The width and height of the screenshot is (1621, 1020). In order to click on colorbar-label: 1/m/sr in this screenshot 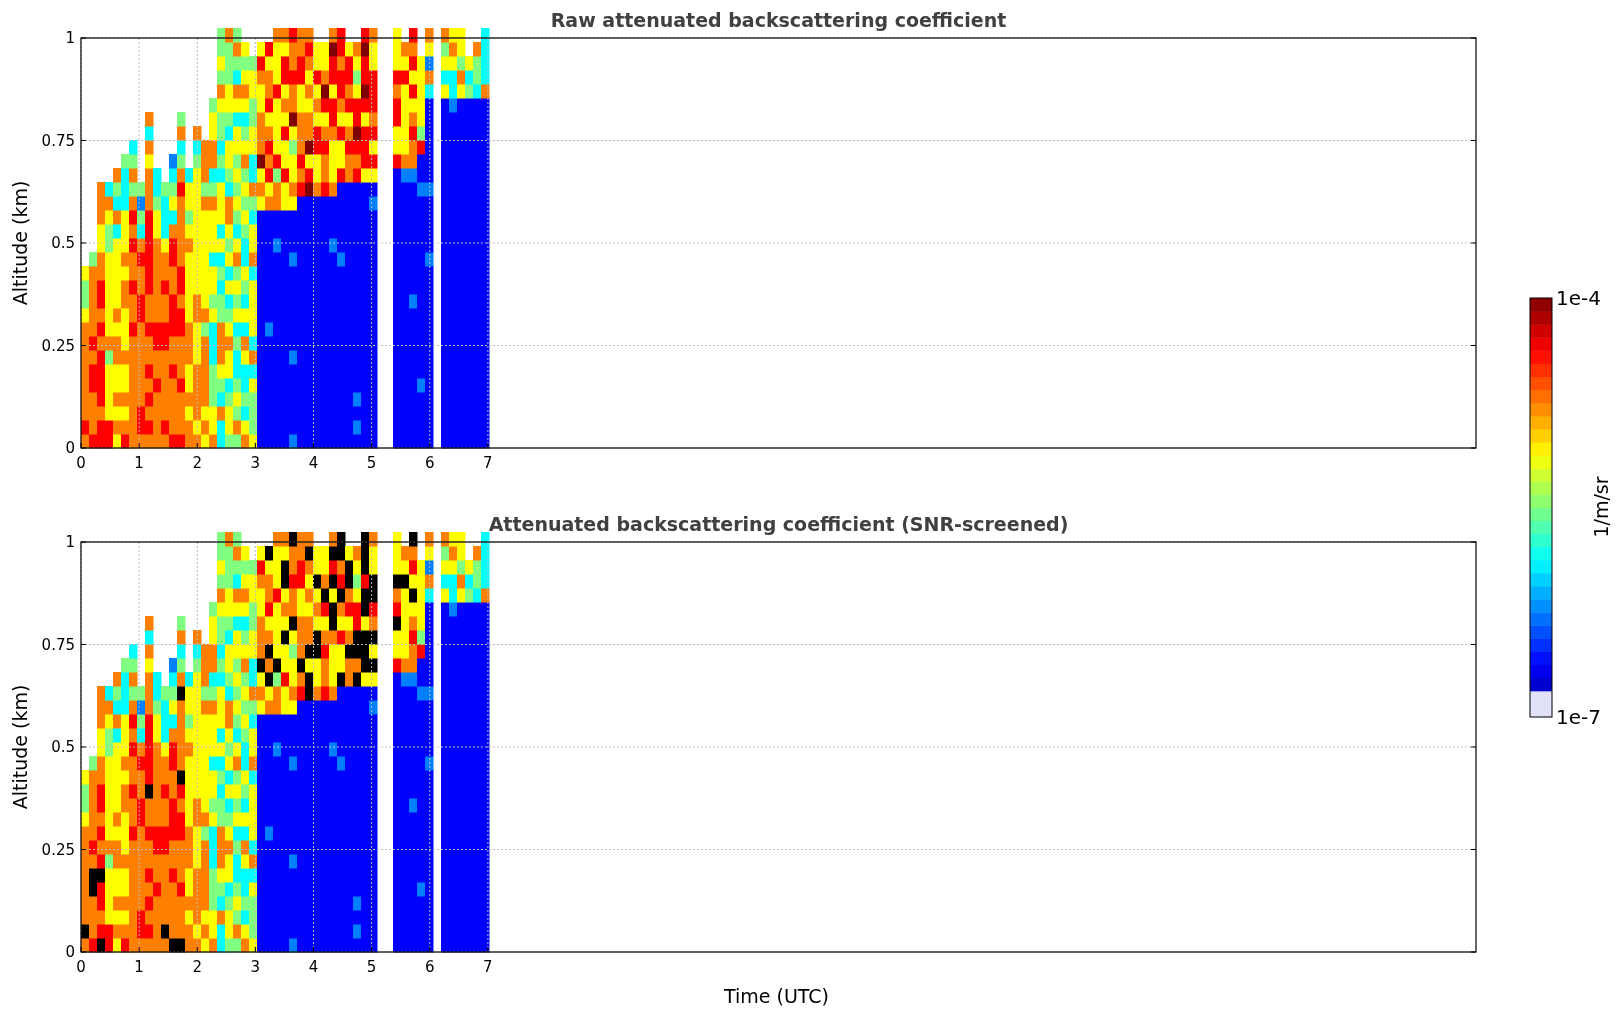, I will do `click(1601, 507)`.